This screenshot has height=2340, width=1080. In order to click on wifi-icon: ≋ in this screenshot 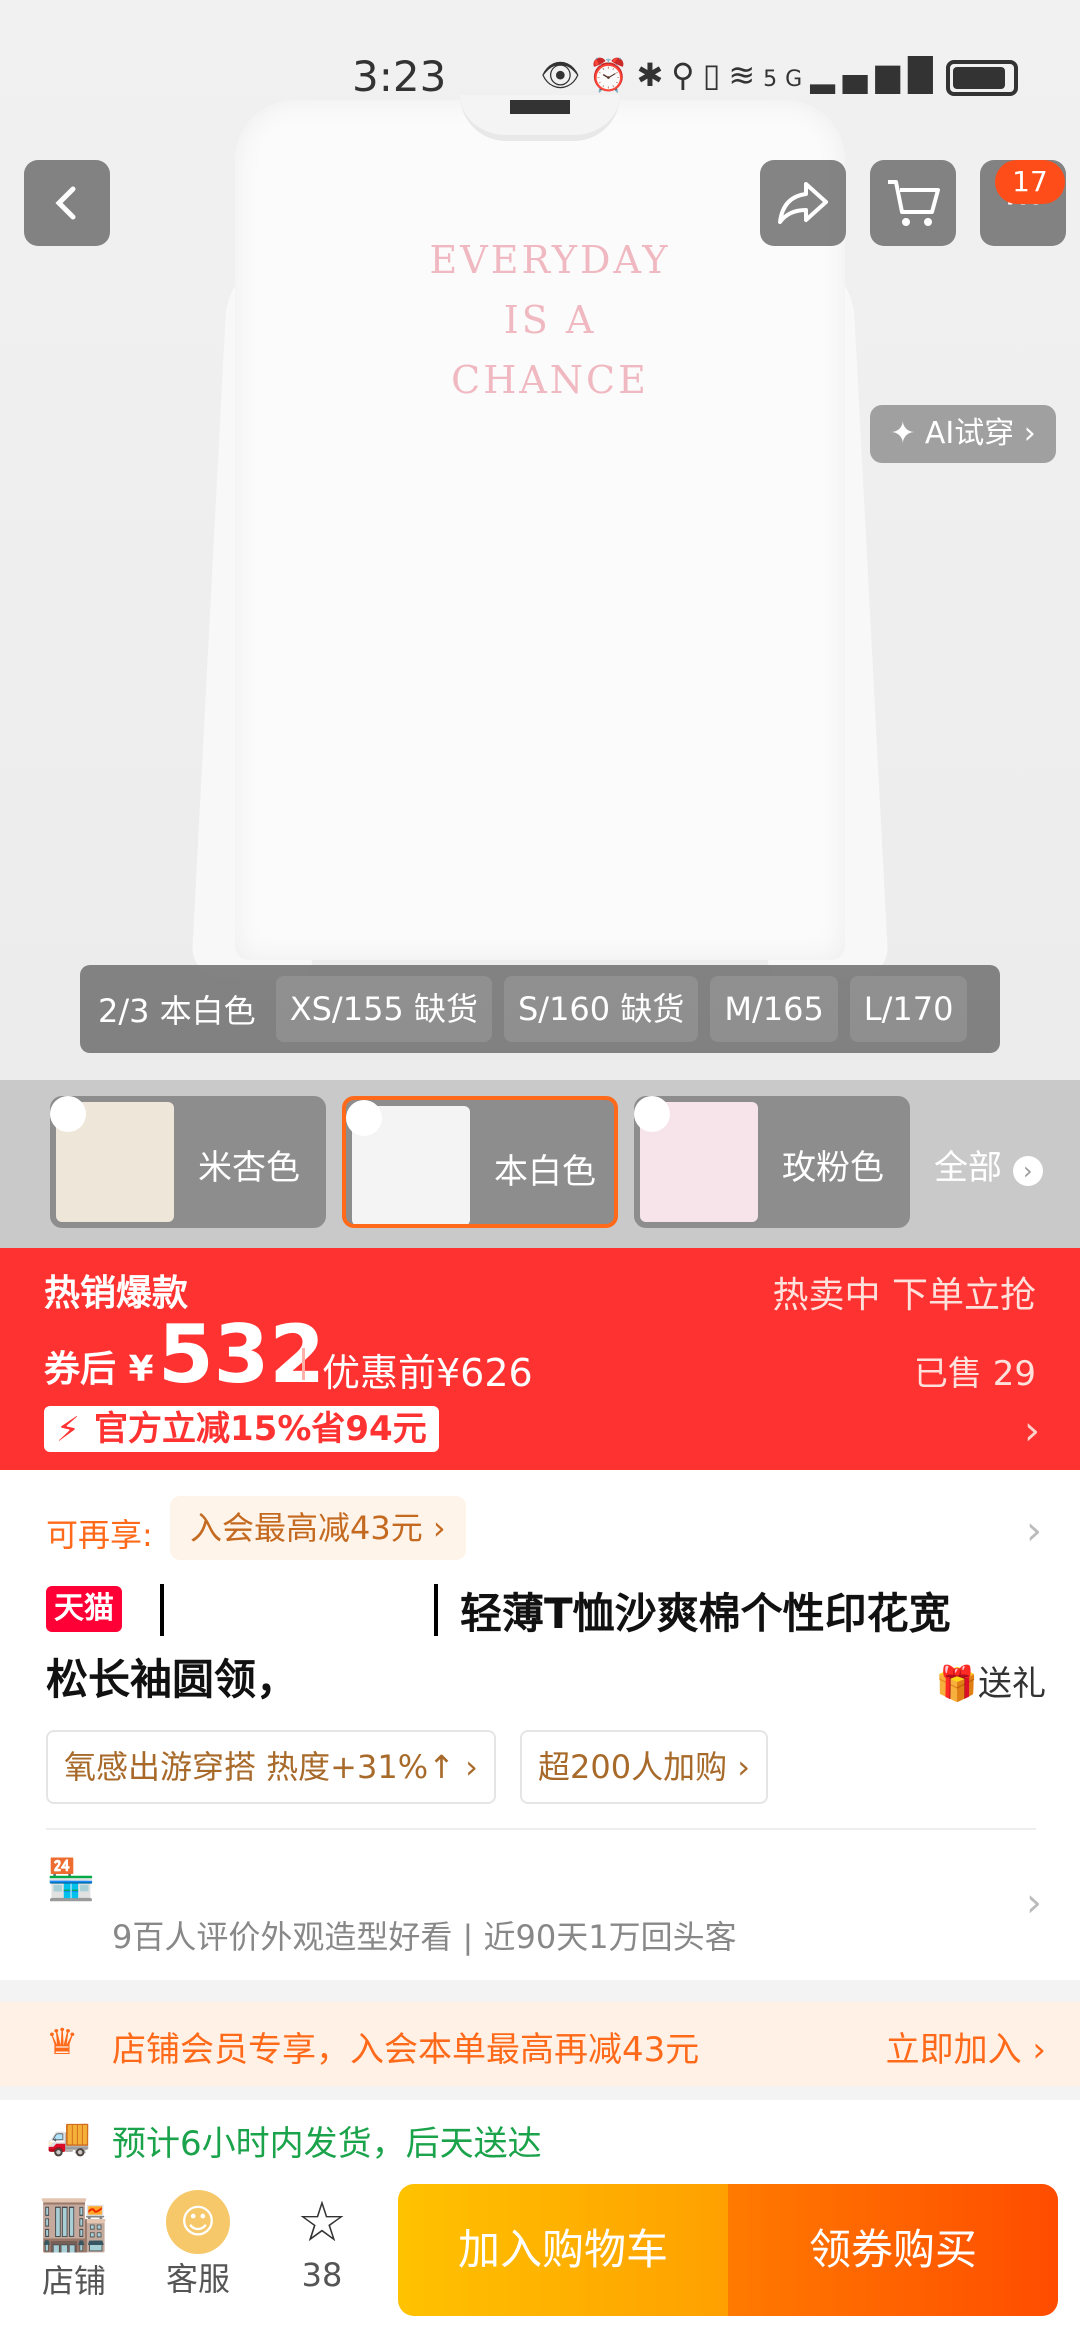, I will do `click(746, 75)`.